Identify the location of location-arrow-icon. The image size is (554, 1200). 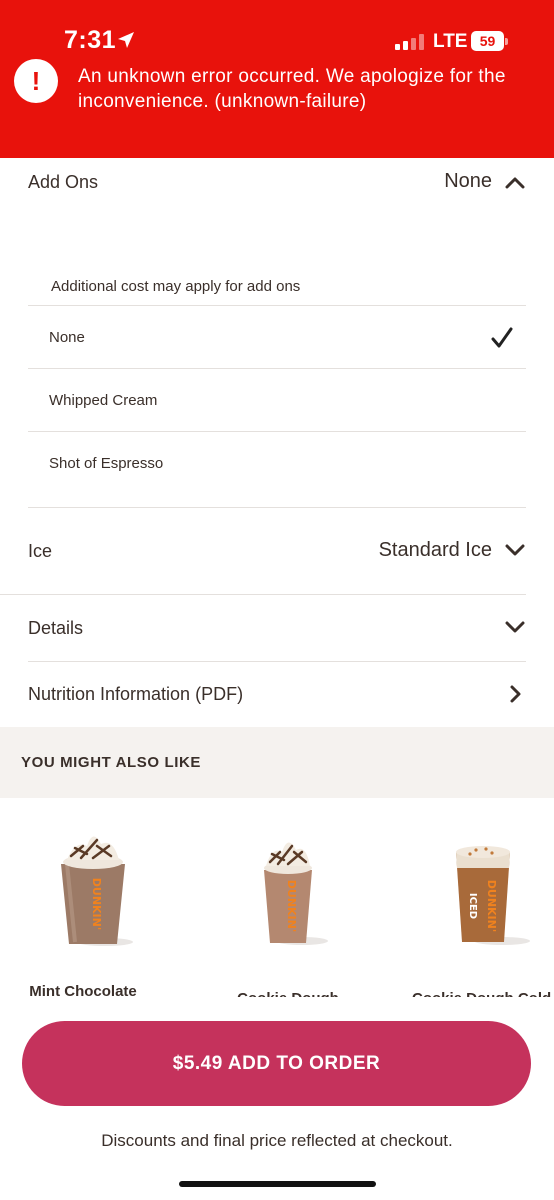
(126, 40).